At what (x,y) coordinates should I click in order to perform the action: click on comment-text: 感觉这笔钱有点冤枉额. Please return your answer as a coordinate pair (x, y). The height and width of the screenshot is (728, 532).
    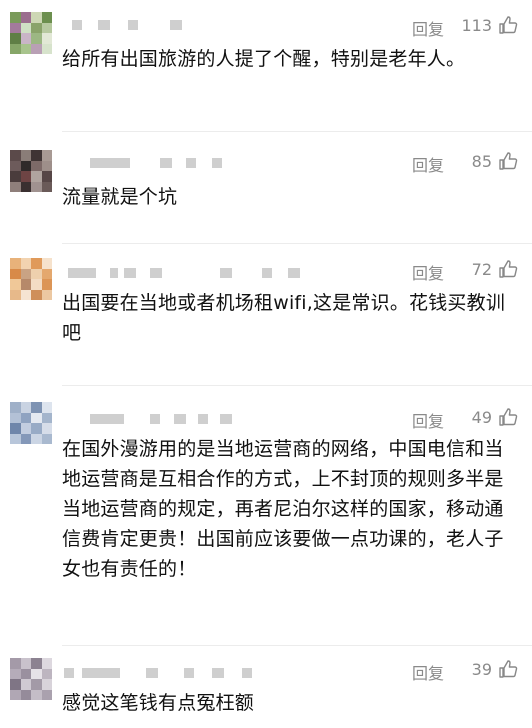
    Looking at the image, I should click on (158, 703).